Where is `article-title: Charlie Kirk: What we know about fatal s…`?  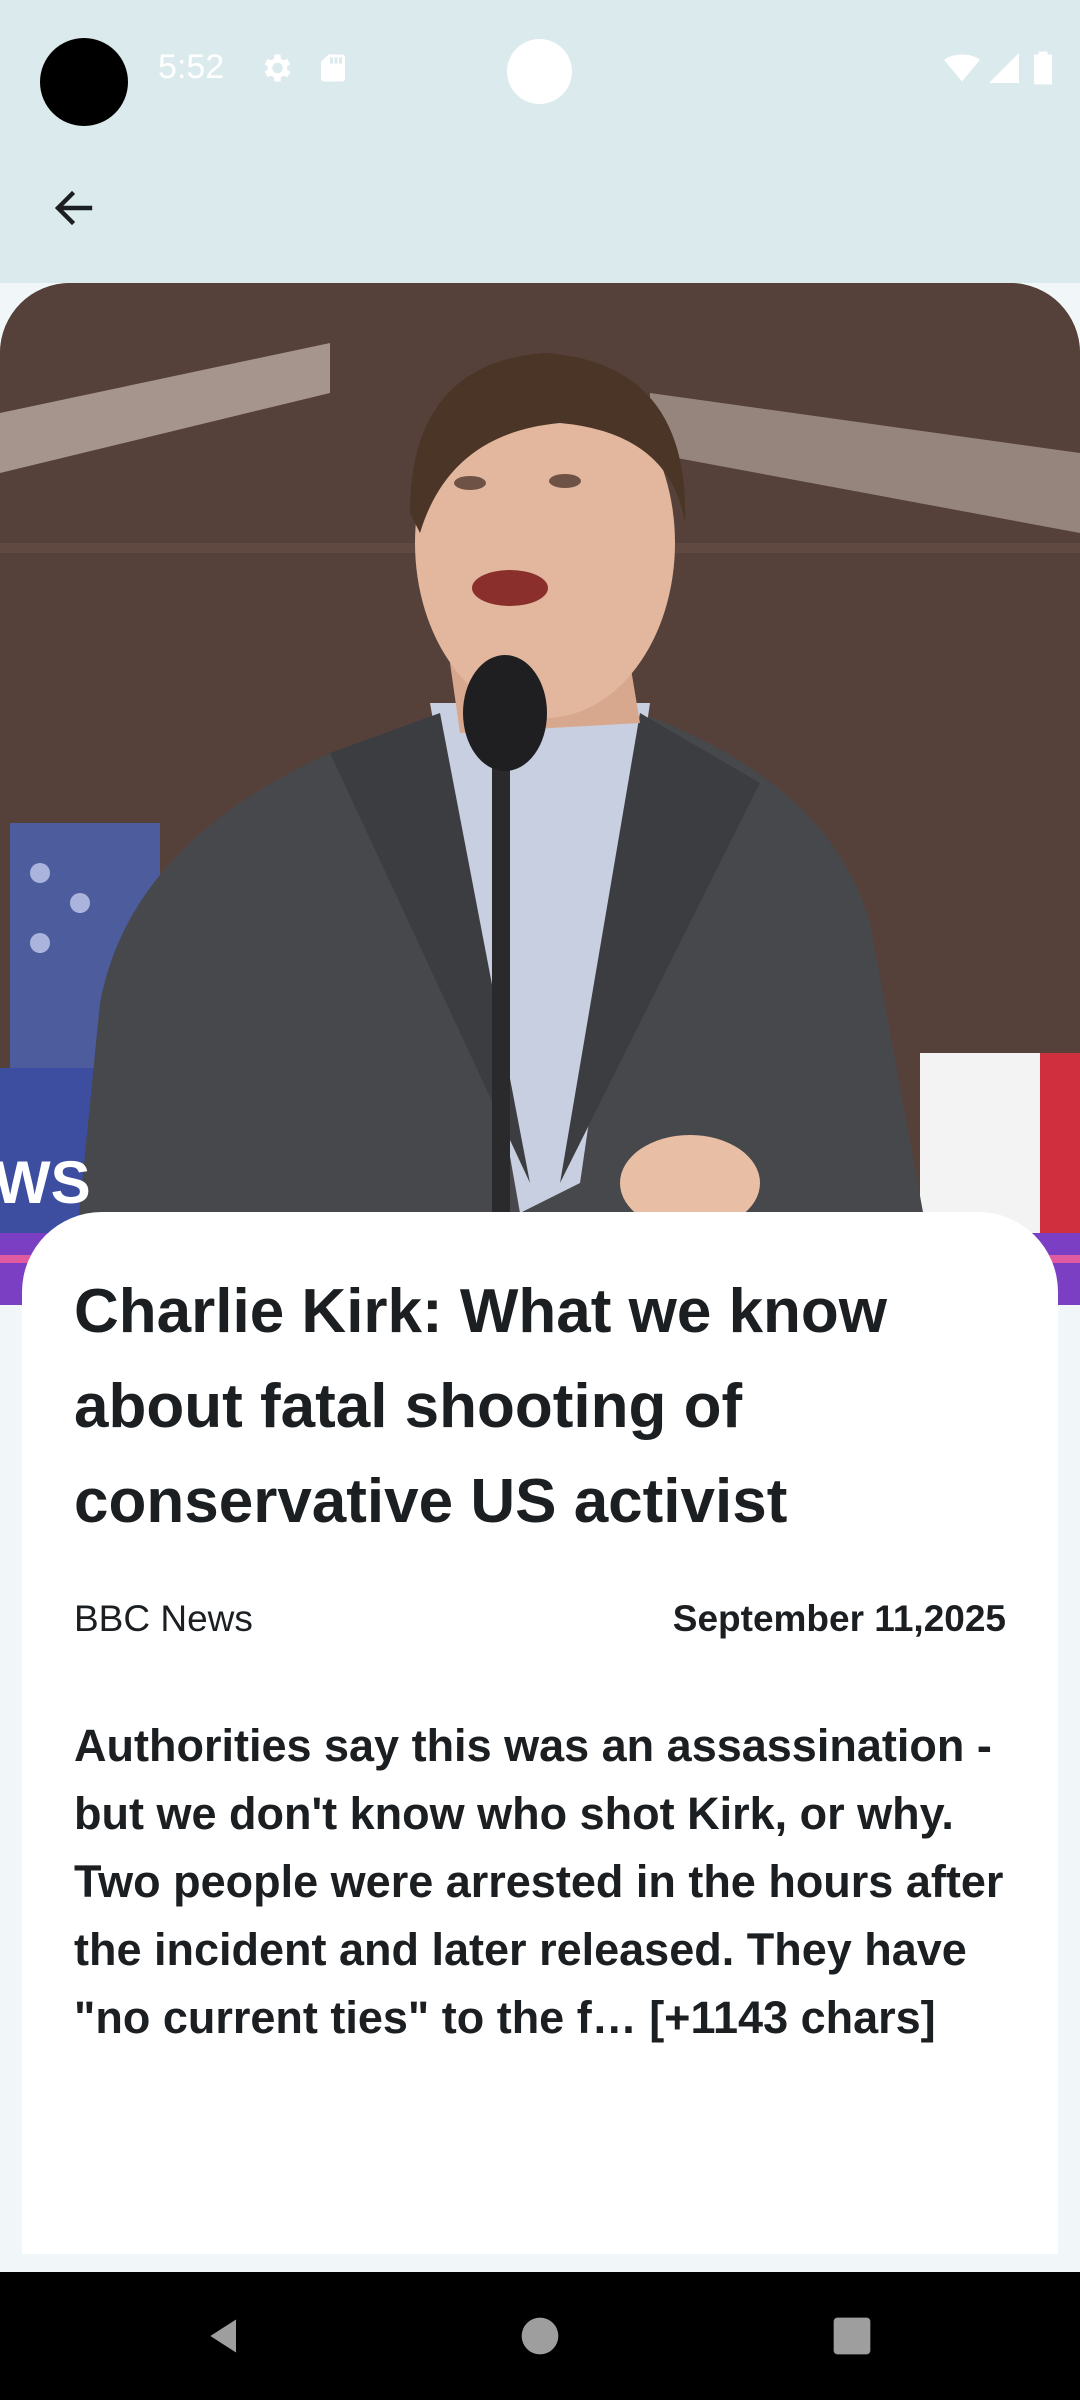
article-title: Charlie Kirk: What we know about fatal s… is located at coordinates (481, 1406).